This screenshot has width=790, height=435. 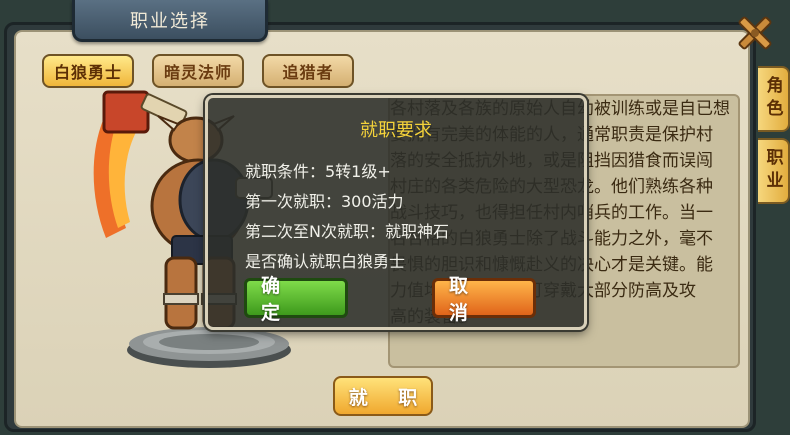 What do you see at coordinates (383, 396) in the screenshot?
I see `take-job-button: 就 职` at bounding box center [383, 396].